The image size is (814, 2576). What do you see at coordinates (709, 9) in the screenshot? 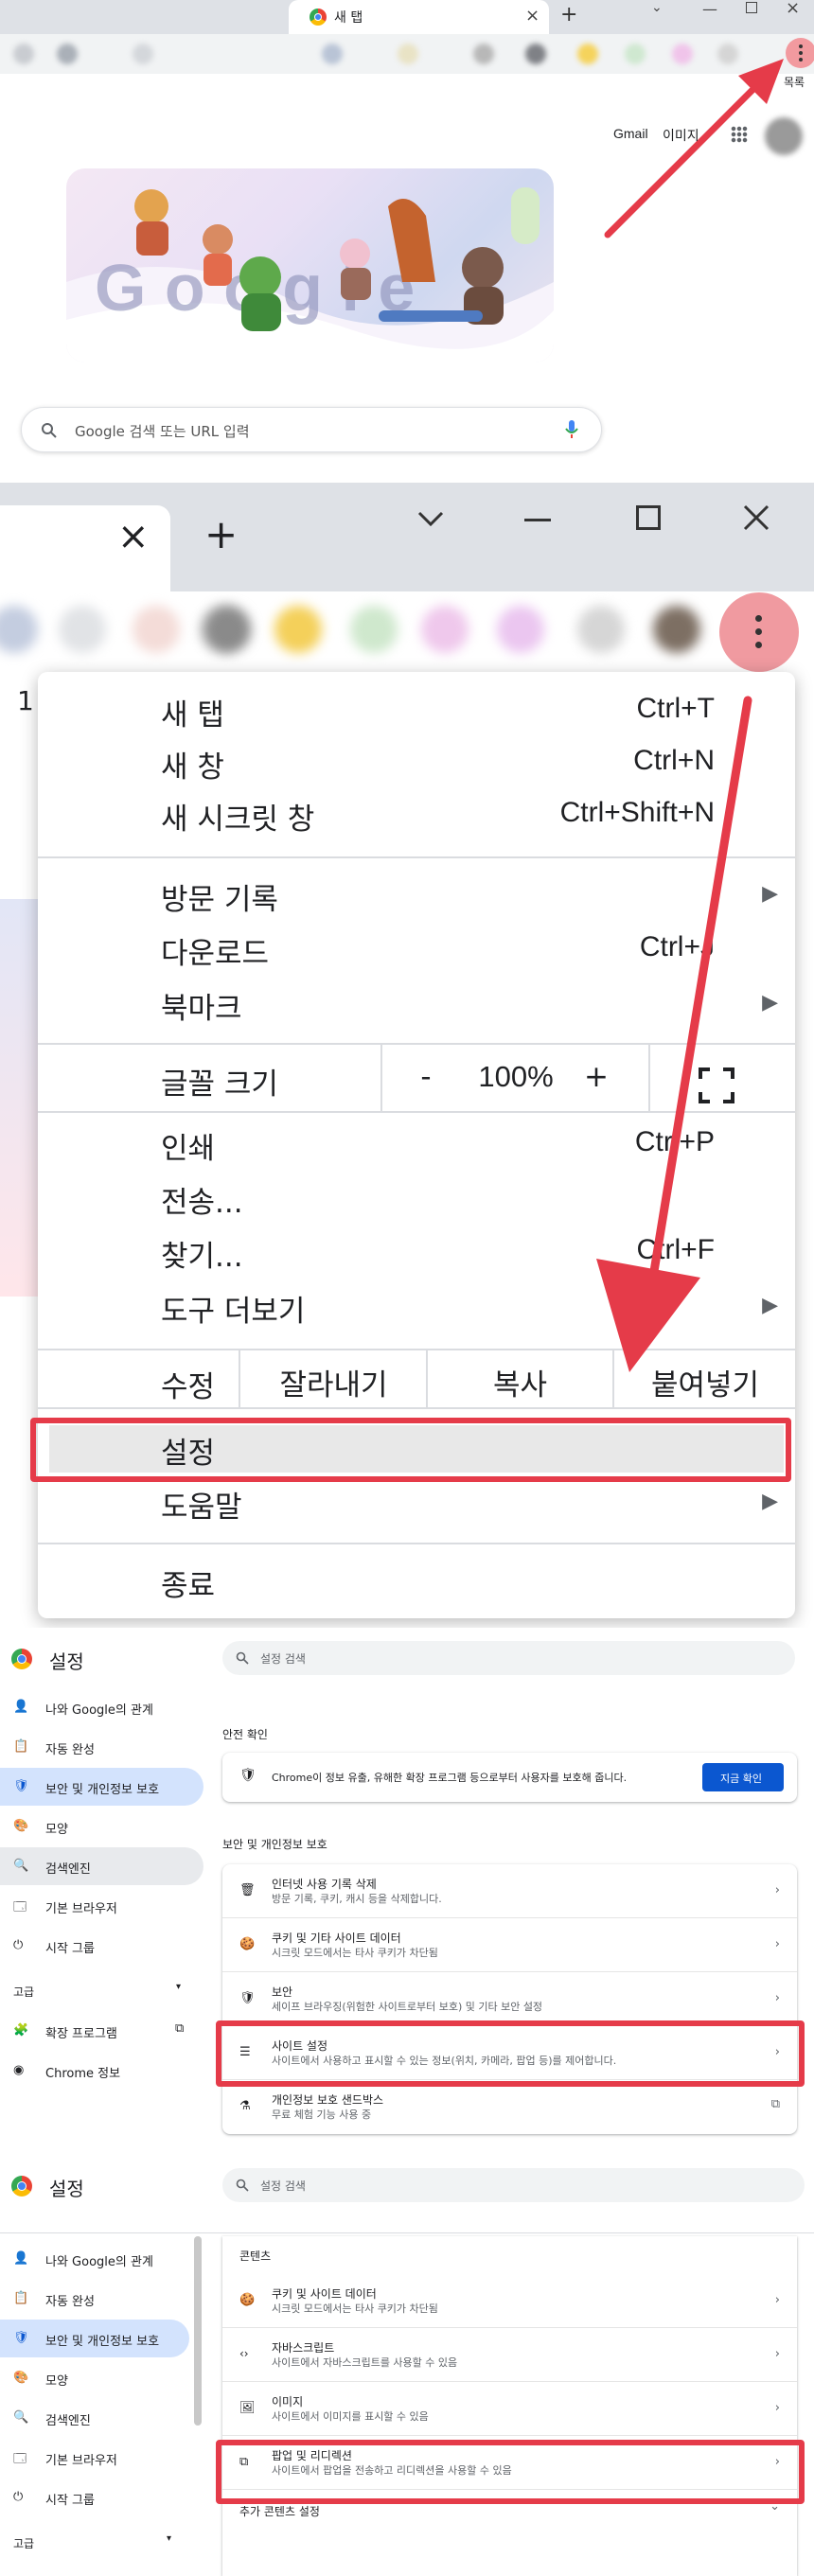
I see `minimize-icon: —` at bounding box center [709, 9].